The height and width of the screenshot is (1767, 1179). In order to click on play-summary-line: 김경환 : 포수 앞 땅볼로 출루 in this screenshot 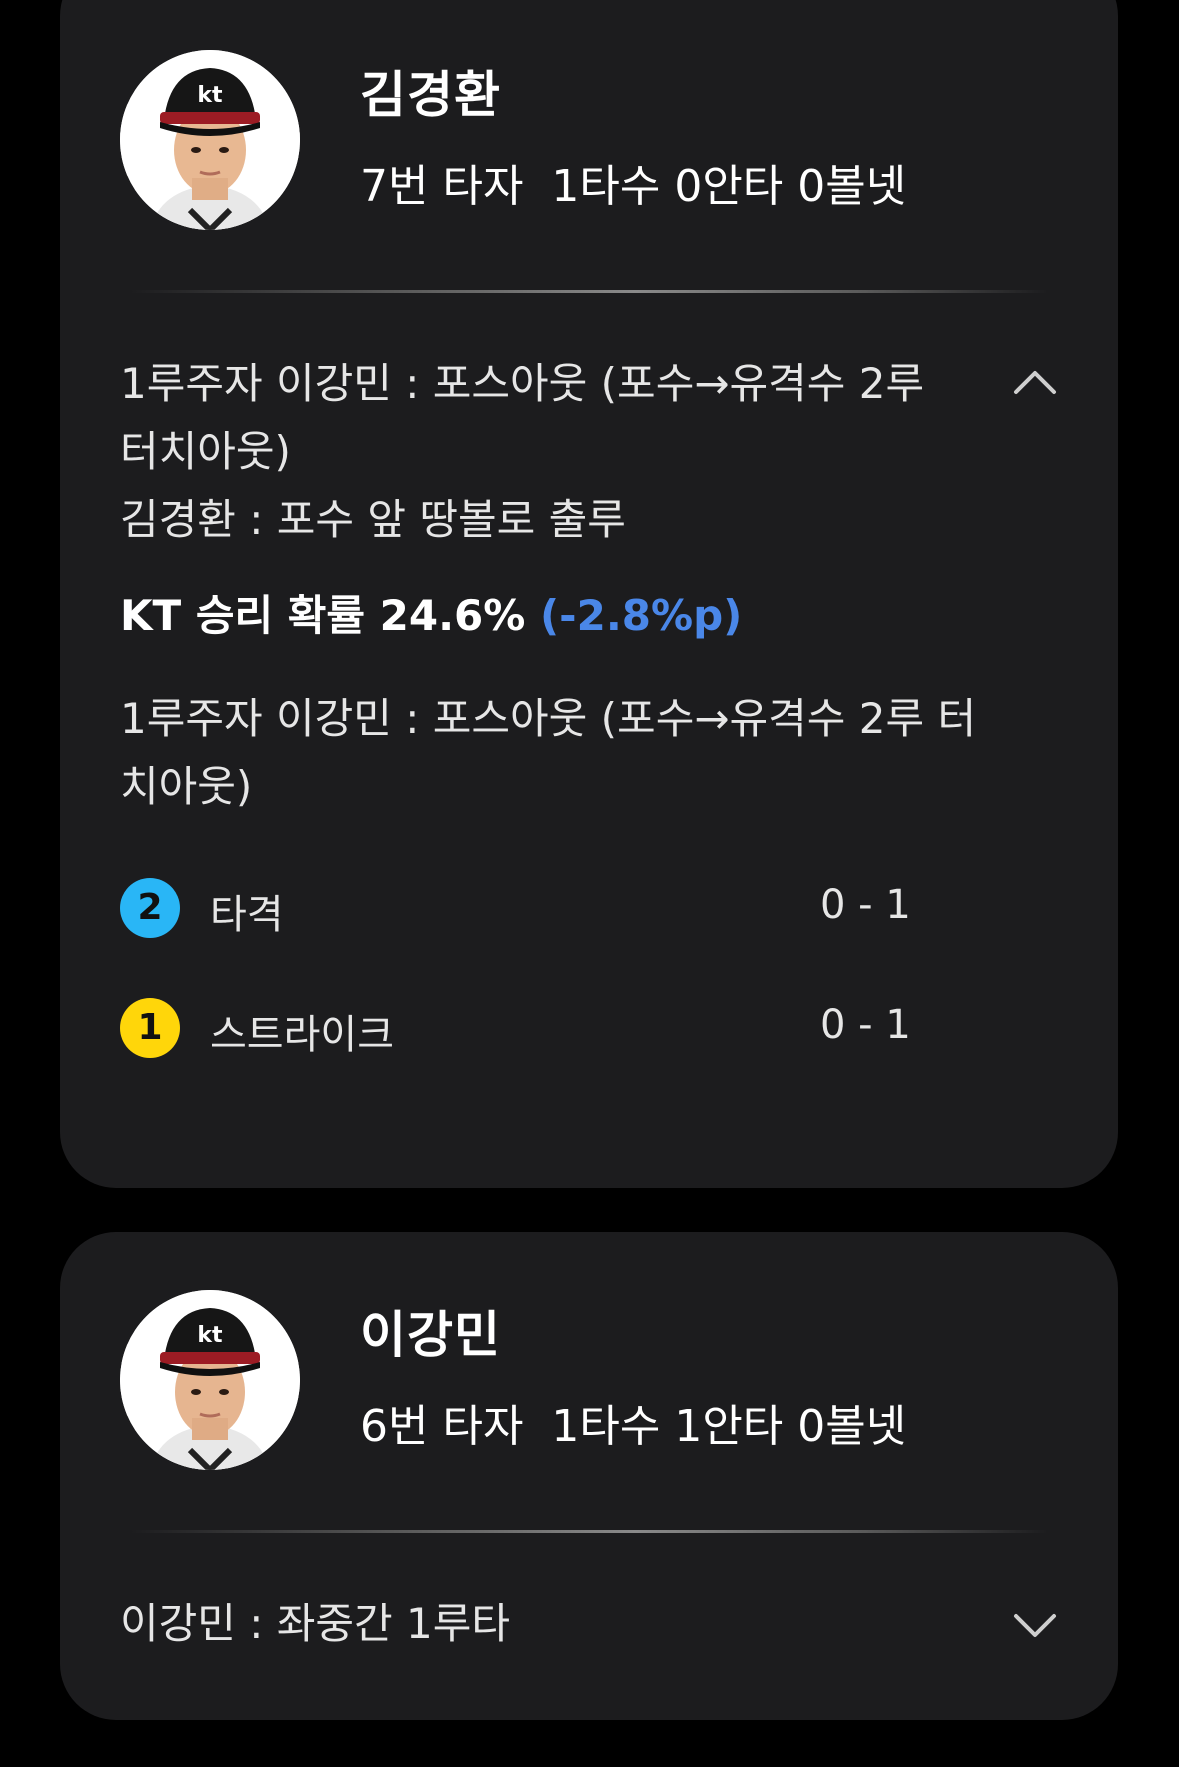, I will do `click(373, 519)`.